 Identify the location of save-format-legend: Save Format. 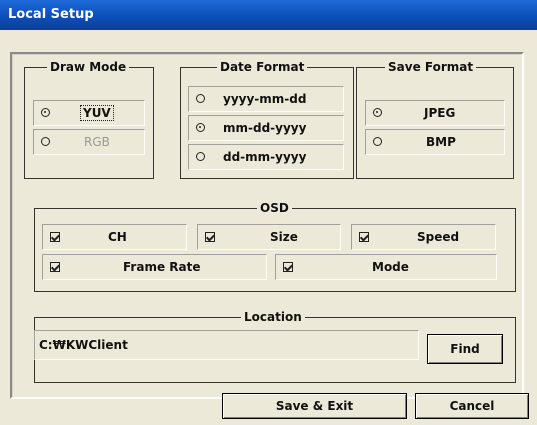
(431, 67).